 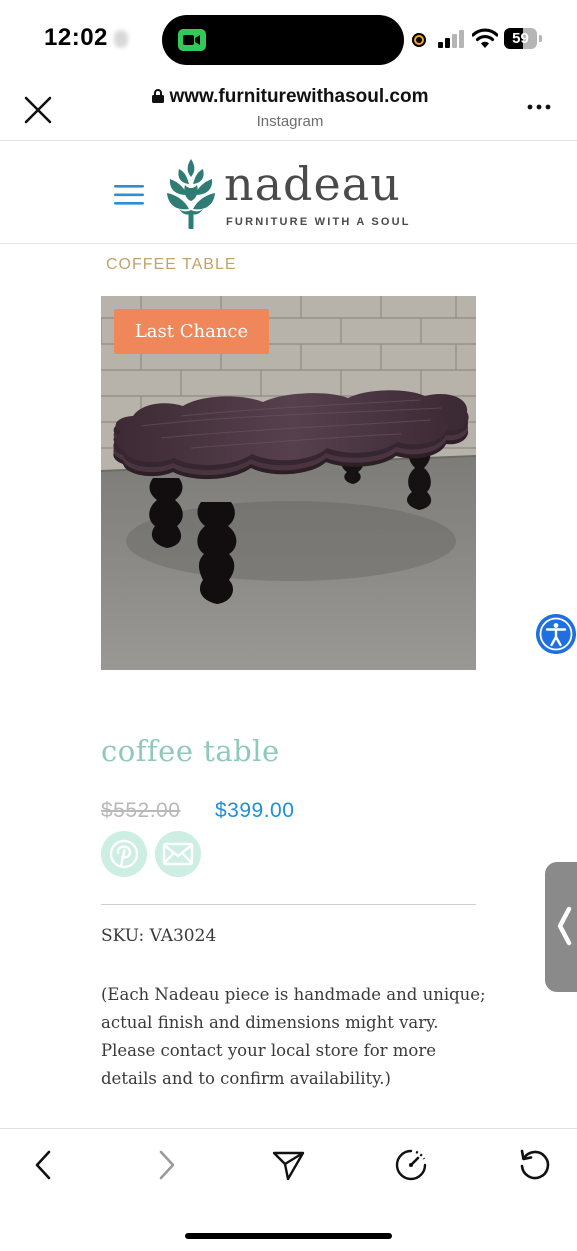 What do you see at coordinates (299, 96) in the screenshot?
I see `url-text: www.furniturewithasoul.com` at bounding box center [299, 96].